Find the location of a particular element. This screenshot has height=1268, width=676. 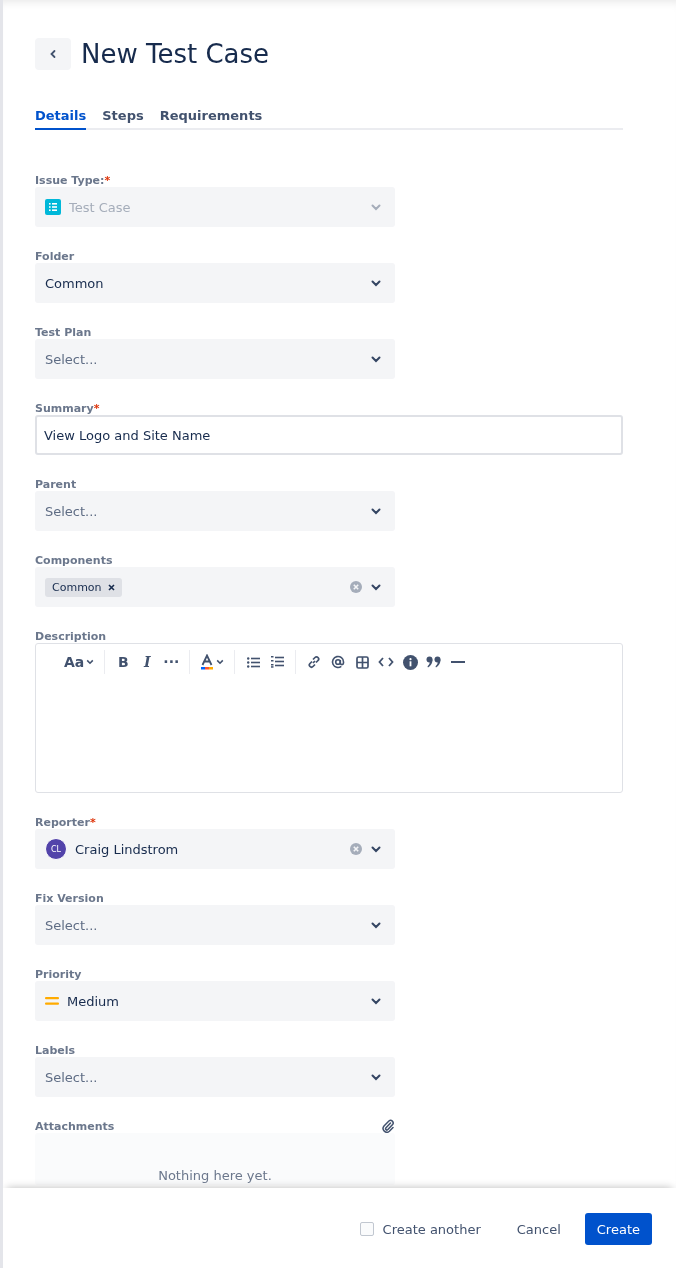

at-sign-icon is located at coordinates (338, 662).